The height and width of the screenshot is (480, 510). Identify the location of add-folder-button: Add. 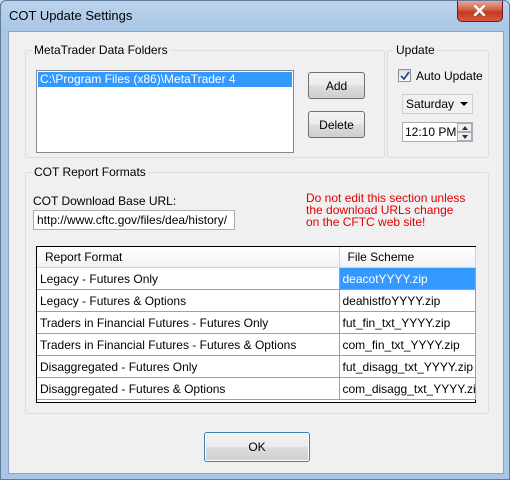
(336, 85).